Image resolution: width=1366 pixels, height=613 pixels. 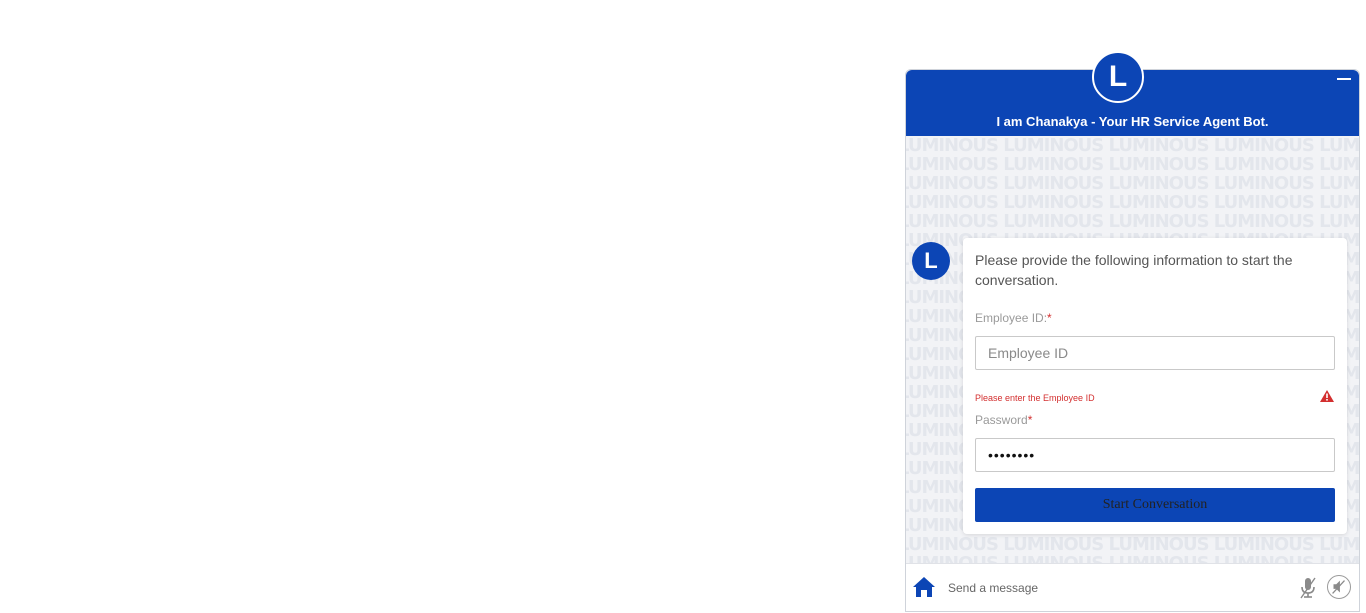 I want to click on bot-avatar: L, so click(x=931, y=261).